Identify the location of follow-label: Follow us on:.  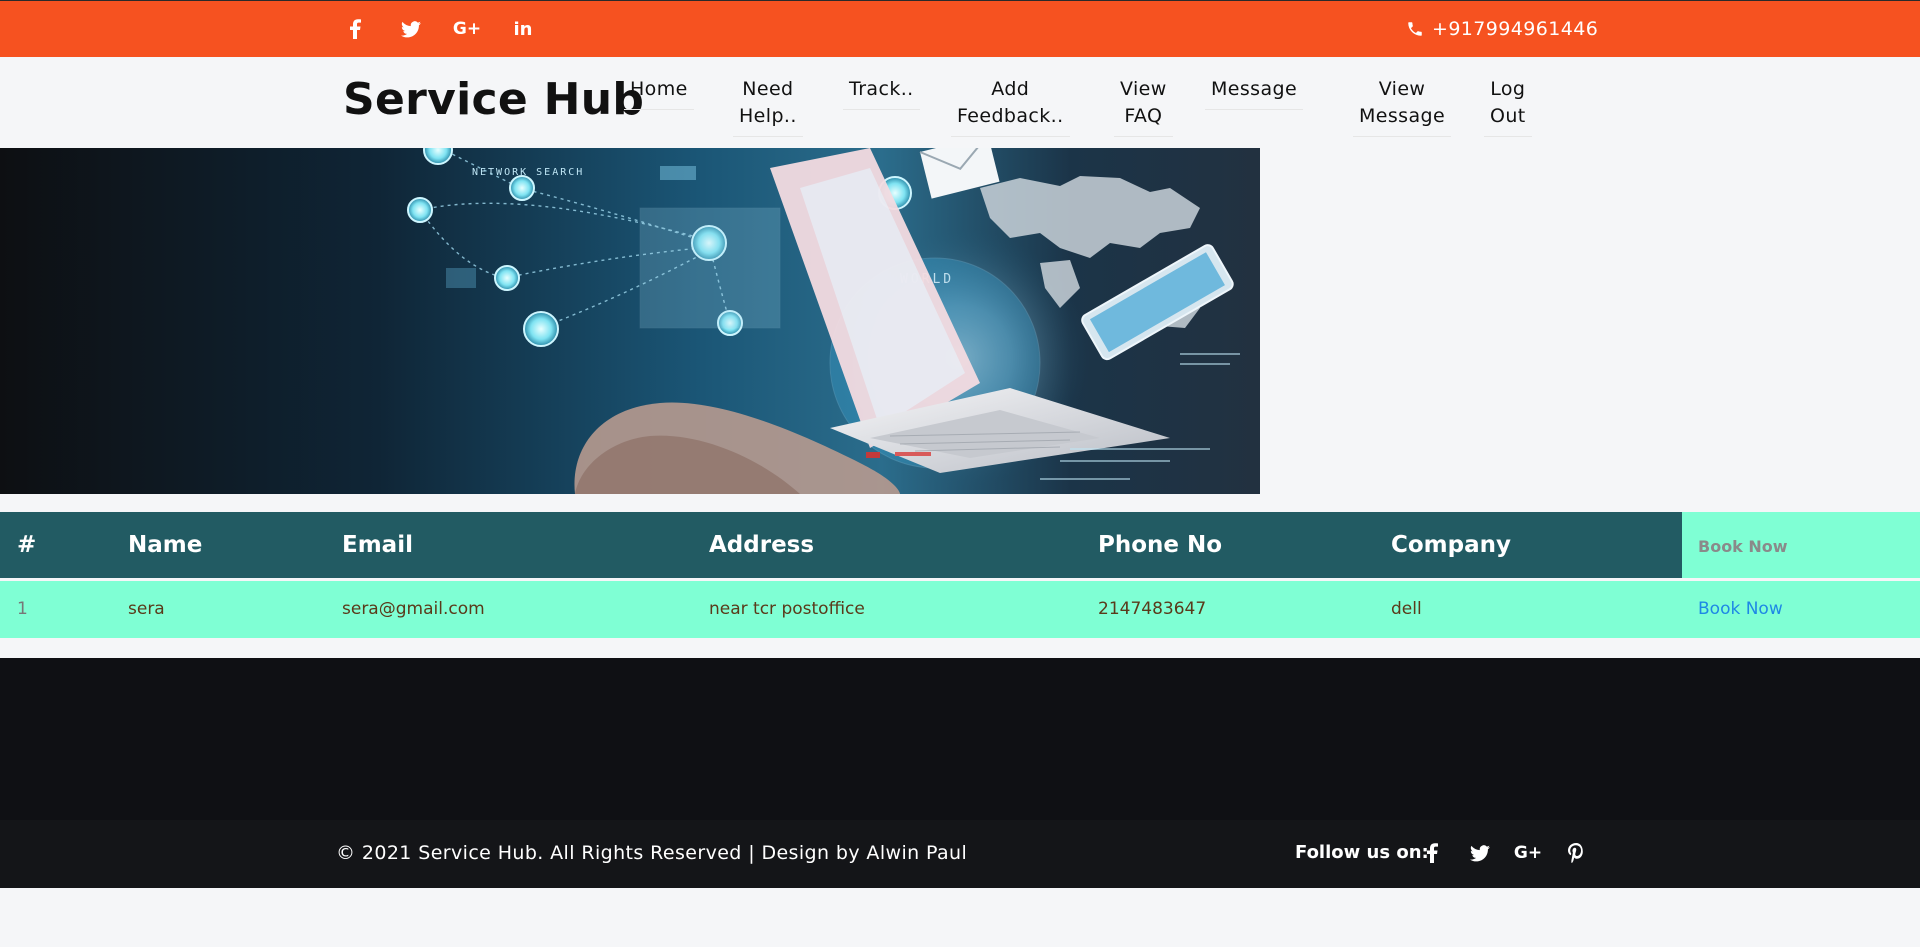
(1362, 852).